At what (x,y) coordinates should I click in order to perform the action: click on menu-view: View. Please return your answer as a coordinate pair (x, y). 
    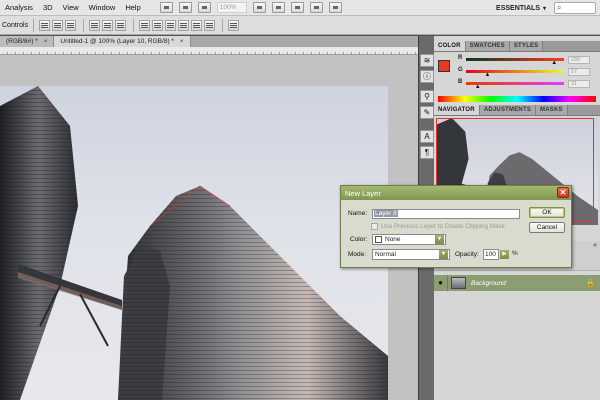
    Looking at the image, I should click on (71, 8).